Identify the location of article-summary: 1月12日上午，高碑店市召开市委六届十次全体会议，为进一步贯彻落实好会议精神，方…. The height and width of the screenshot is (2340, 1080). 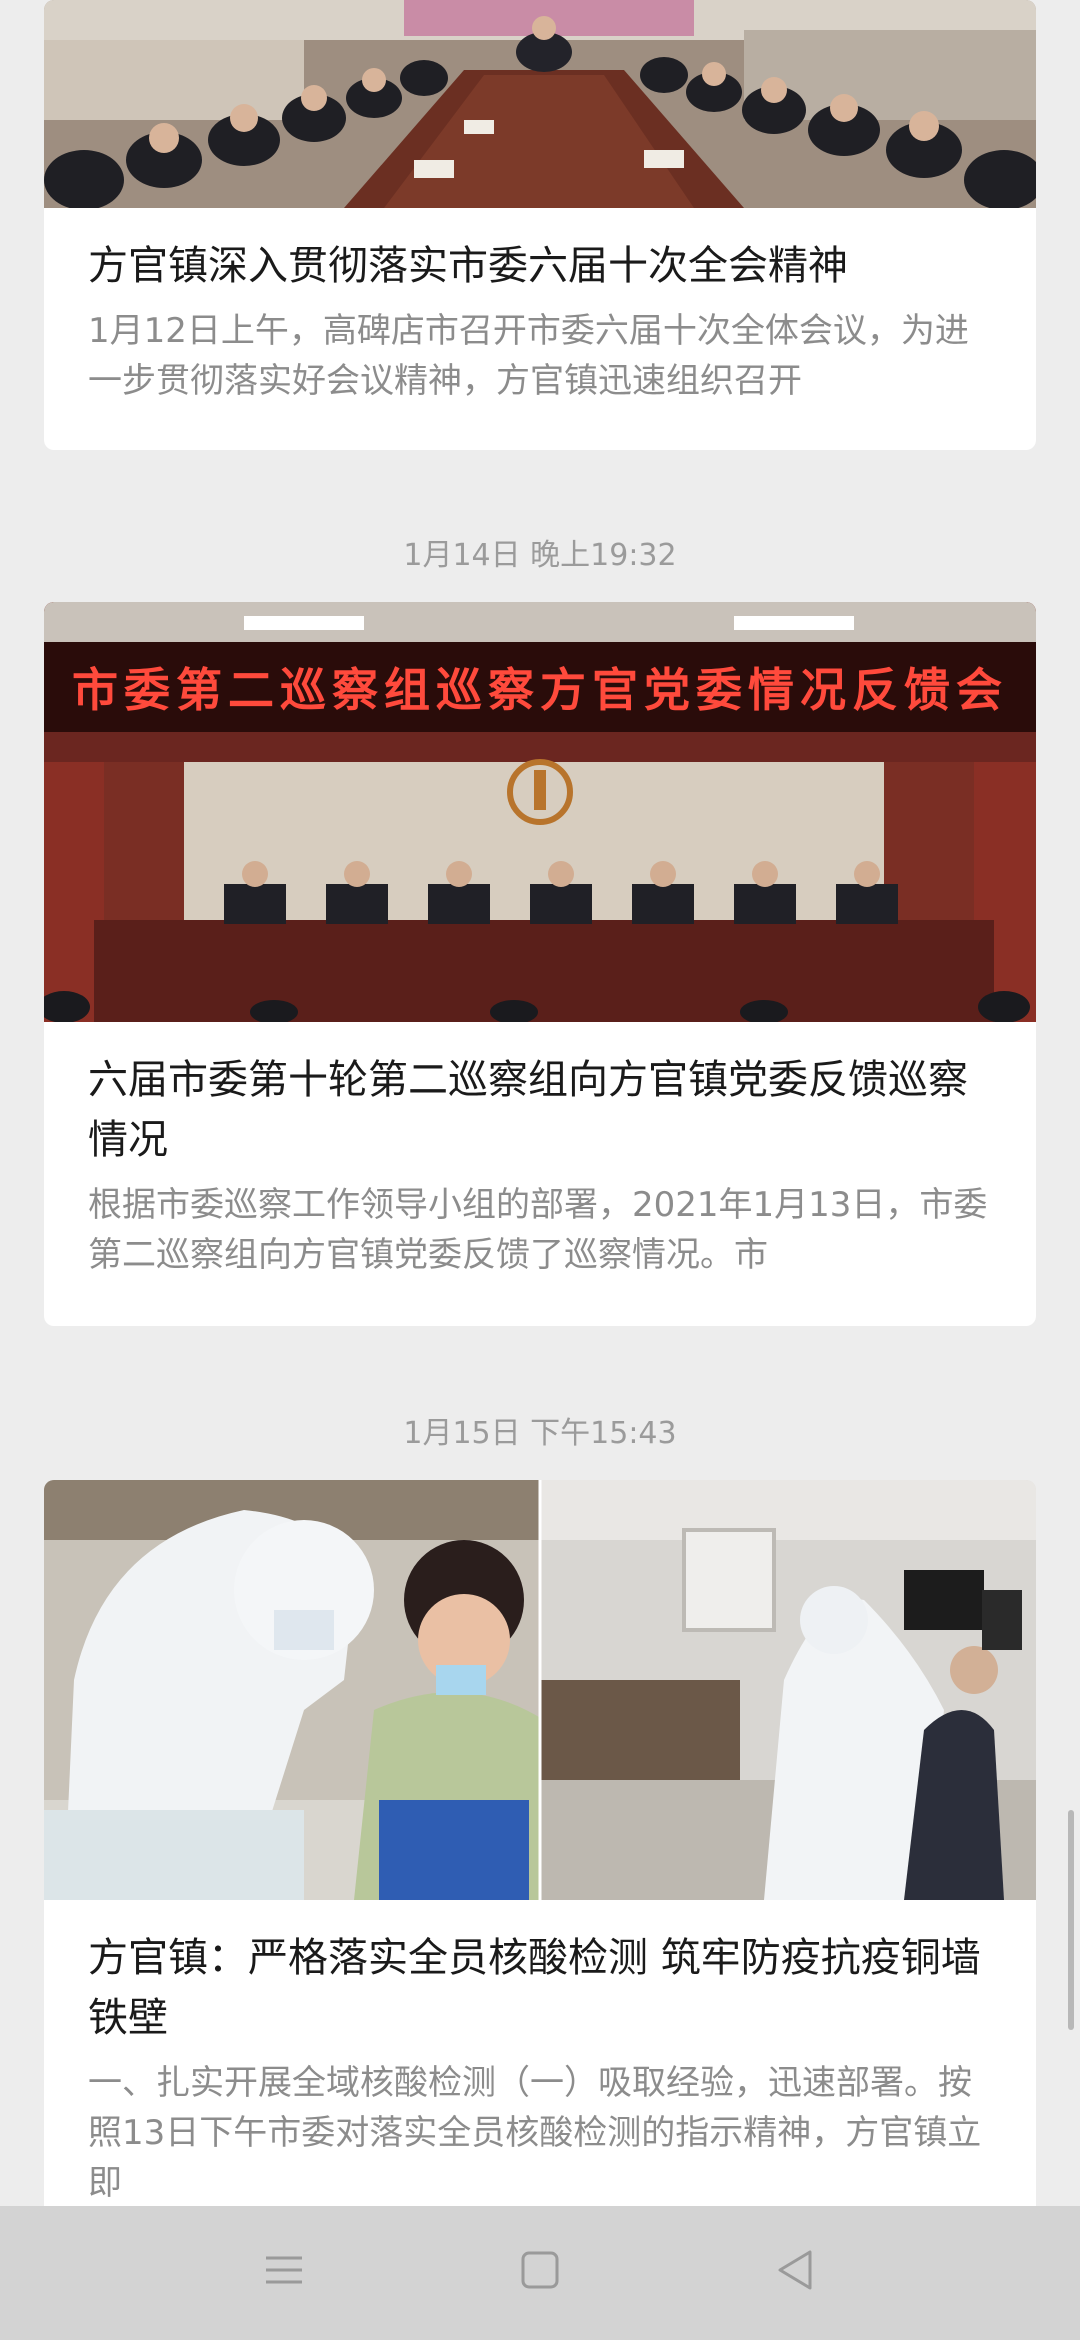
(528, 356).